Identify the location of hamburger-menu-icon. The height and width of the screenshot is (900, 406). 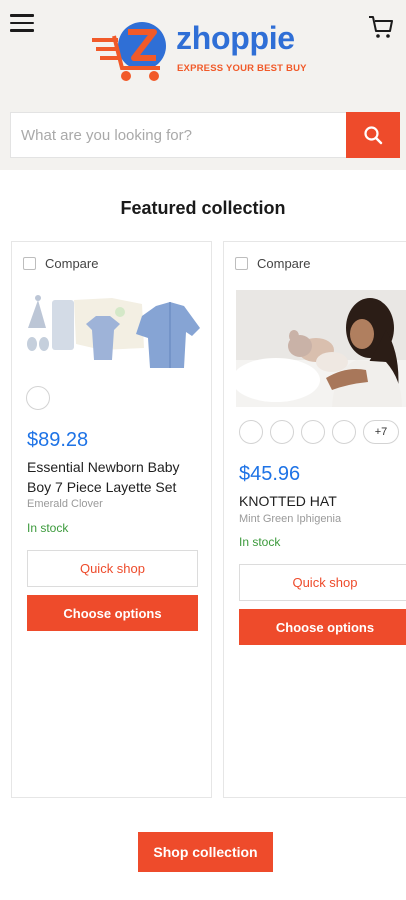
(22, 25).